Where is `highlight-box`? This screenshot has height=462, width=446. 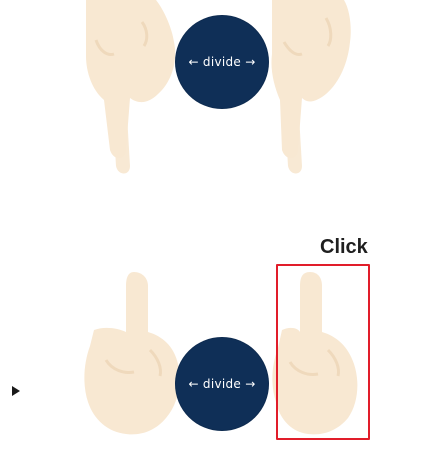 highlight-box is located at coordinates (323, 352).